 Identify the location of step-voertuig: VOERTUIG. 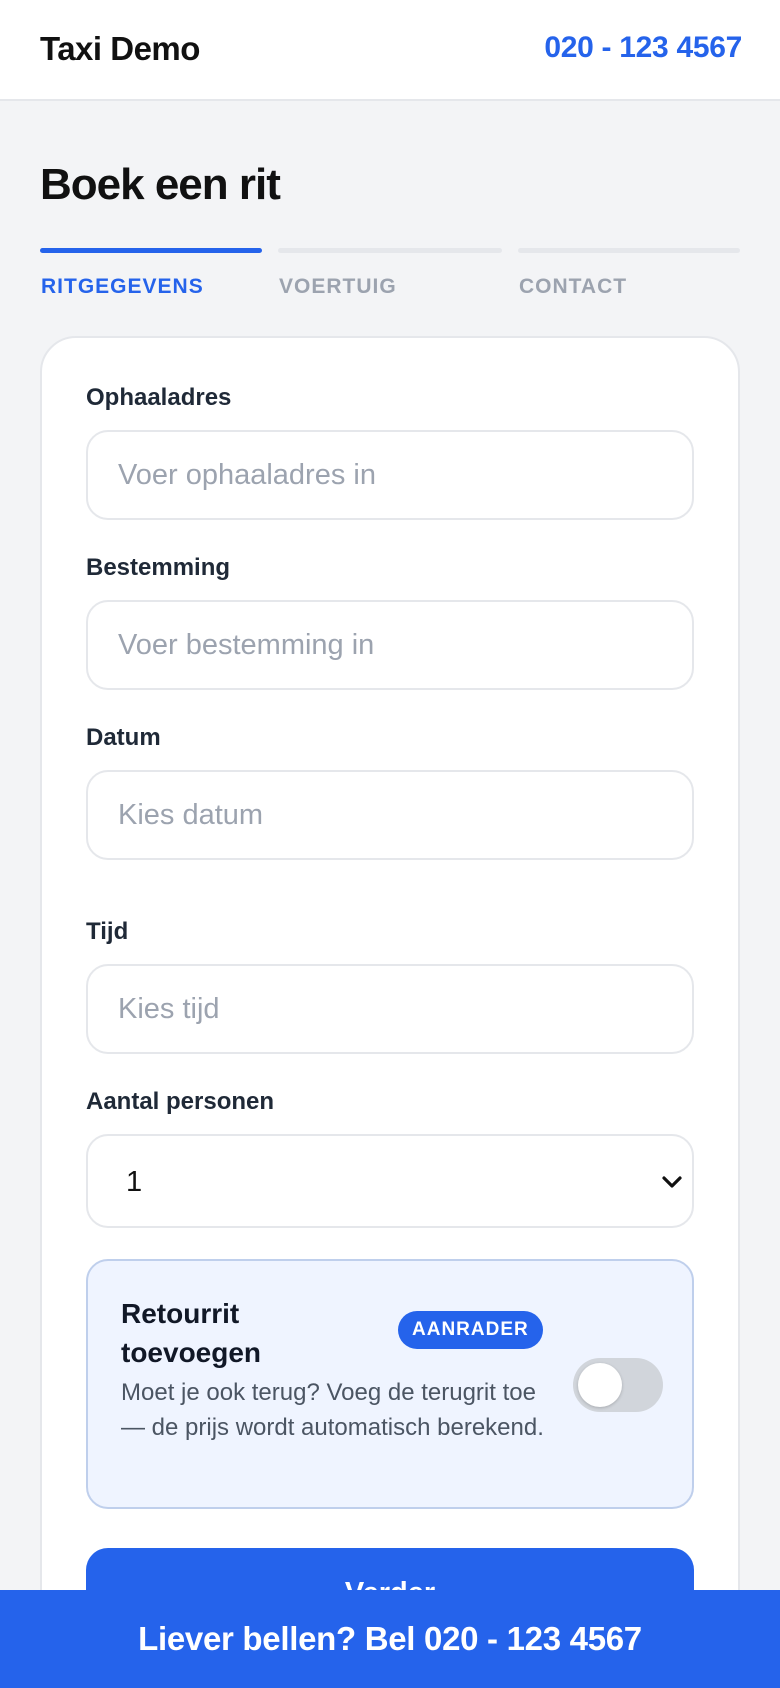
(390, 276).